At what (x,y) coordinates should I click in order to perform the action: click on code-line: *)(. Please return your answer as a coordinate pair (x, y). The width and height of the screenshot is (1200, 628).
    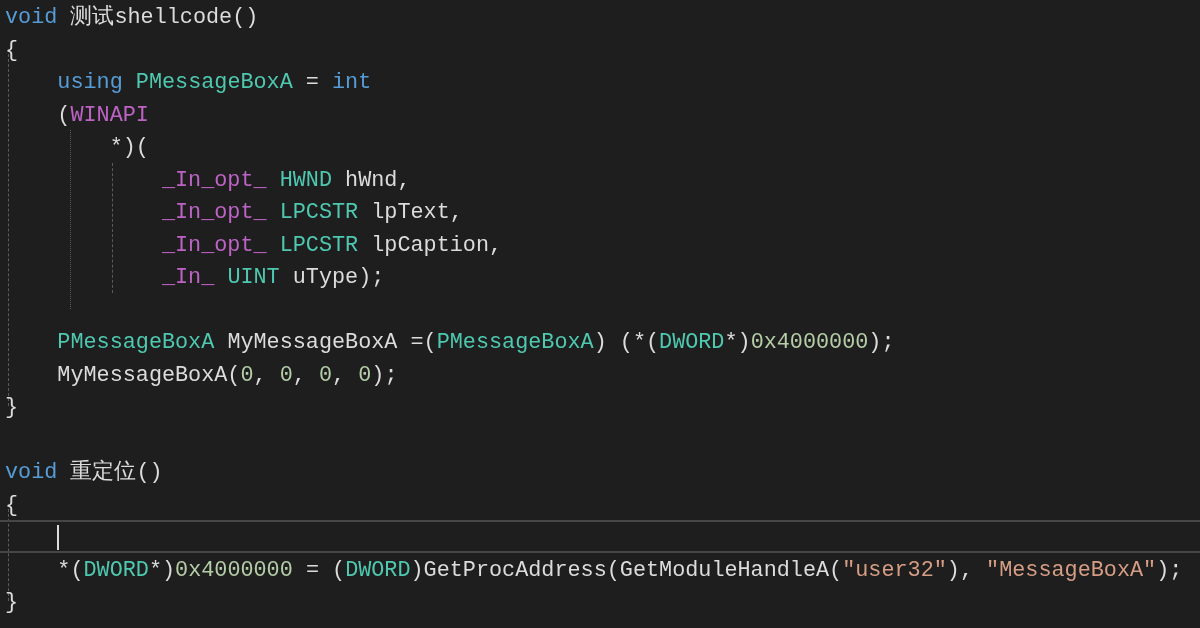
    Looking at the image, I should click on (128, 147).